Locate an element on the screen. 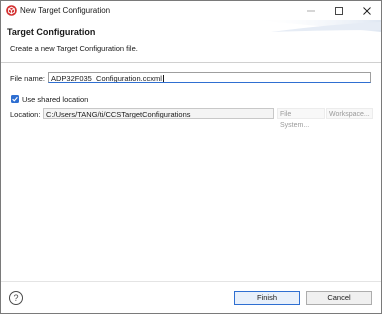 Image resolution: width=382 pixels, height=314 pixels. window-title: New Target Configuration is located at coordinates (65, 10).